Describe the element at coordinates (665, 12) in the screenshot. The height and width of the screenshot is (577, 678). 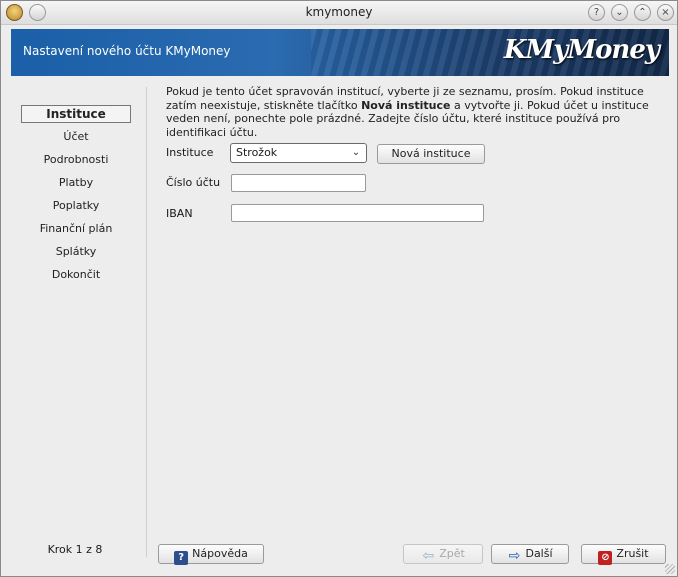
I see `close-icon: ×` at that location.